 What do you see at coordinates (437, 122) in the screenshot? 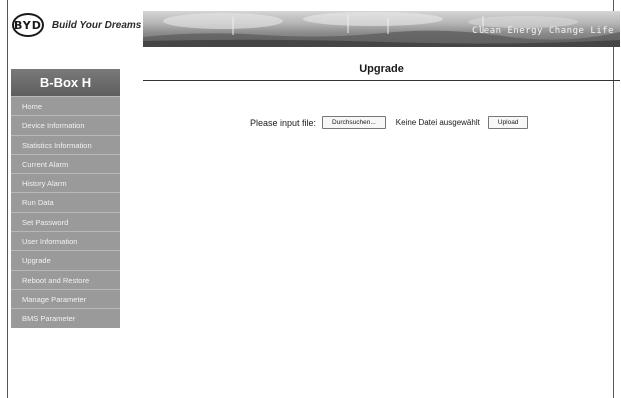
I see `no-file-selected-text: Keine Datei ausgewählt` at bounding box center [437, 122].